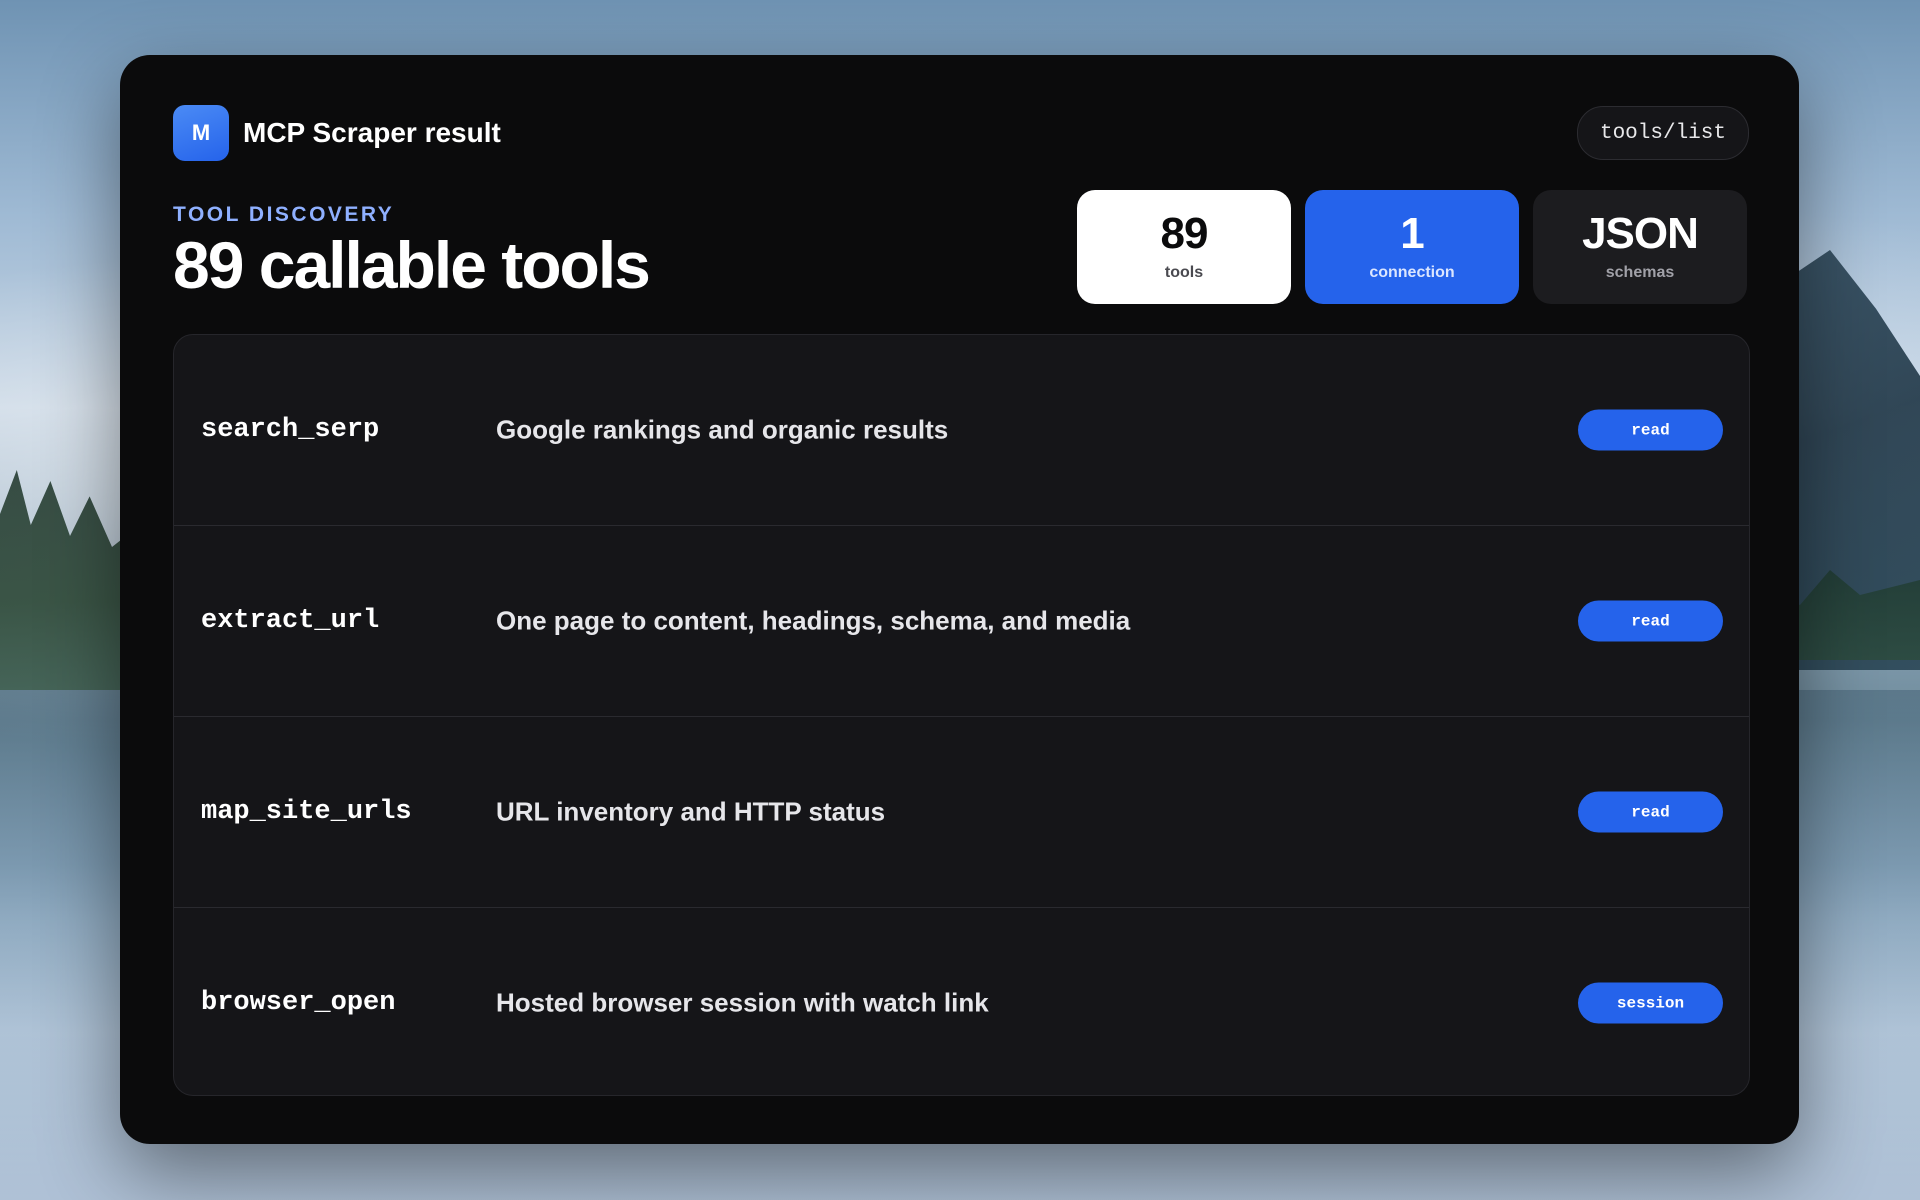 The height and width of the screenshot is (1200, 1920). I want to click on stat-value: JSON, so click(1640, 233).